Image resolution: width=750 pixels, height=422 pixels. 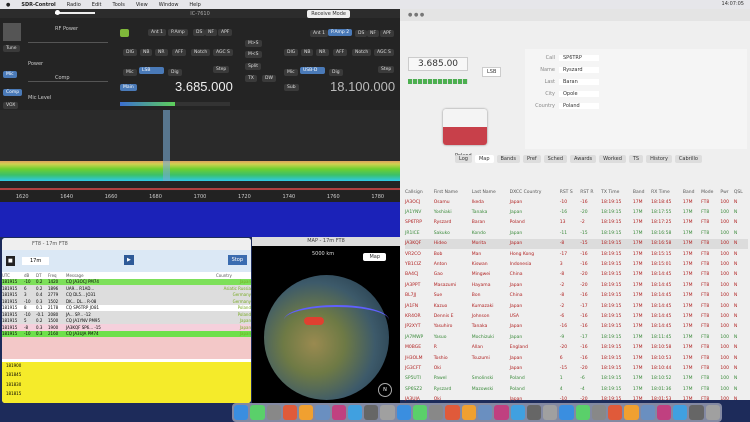 What do you see at coordinates (166, 145) in the screenshot?
I see `tuning-marker` at bounding box center [166, 145].